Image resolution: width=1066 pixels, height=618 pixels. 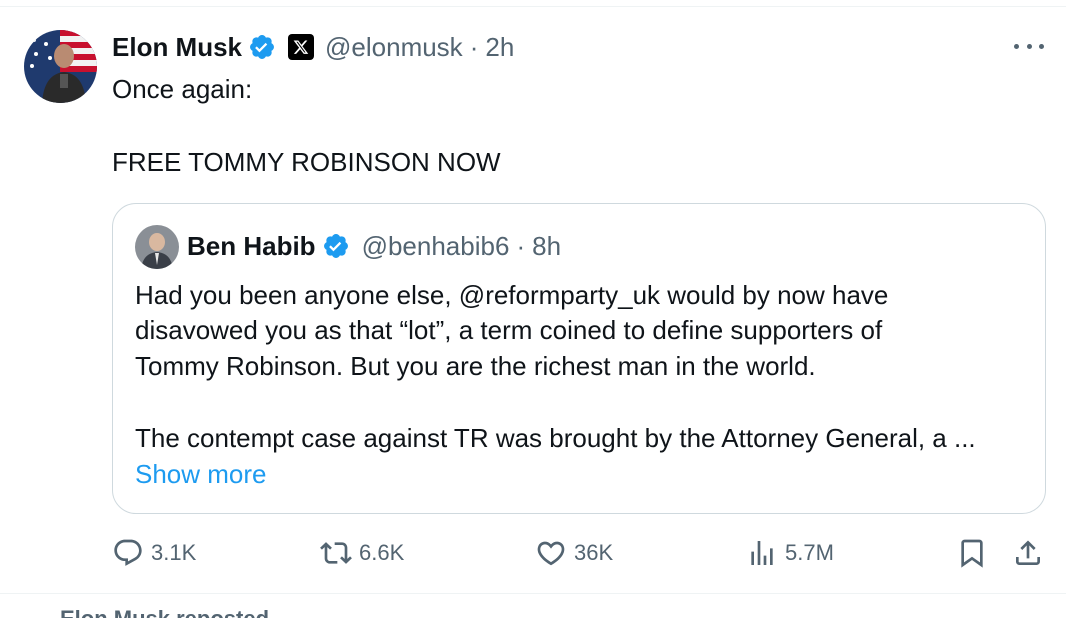 I want to click on repost-count: 6.6K, so click(x=382, y=552).